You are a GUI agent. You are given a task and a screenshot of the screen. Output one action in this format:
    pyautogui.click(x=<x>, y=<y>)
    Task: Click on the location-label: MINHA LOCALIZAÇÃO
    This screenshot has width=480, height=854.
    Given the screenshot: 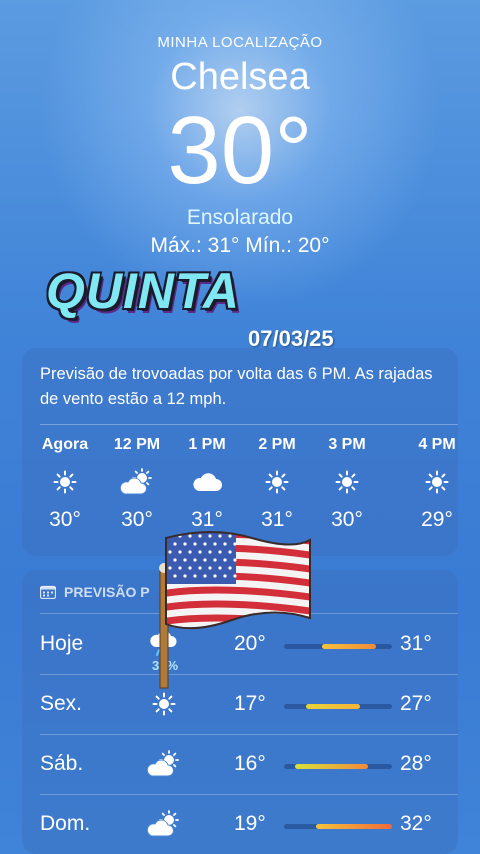 What is the action you would take?
    pyautogui.click(x=240, y=42)
    